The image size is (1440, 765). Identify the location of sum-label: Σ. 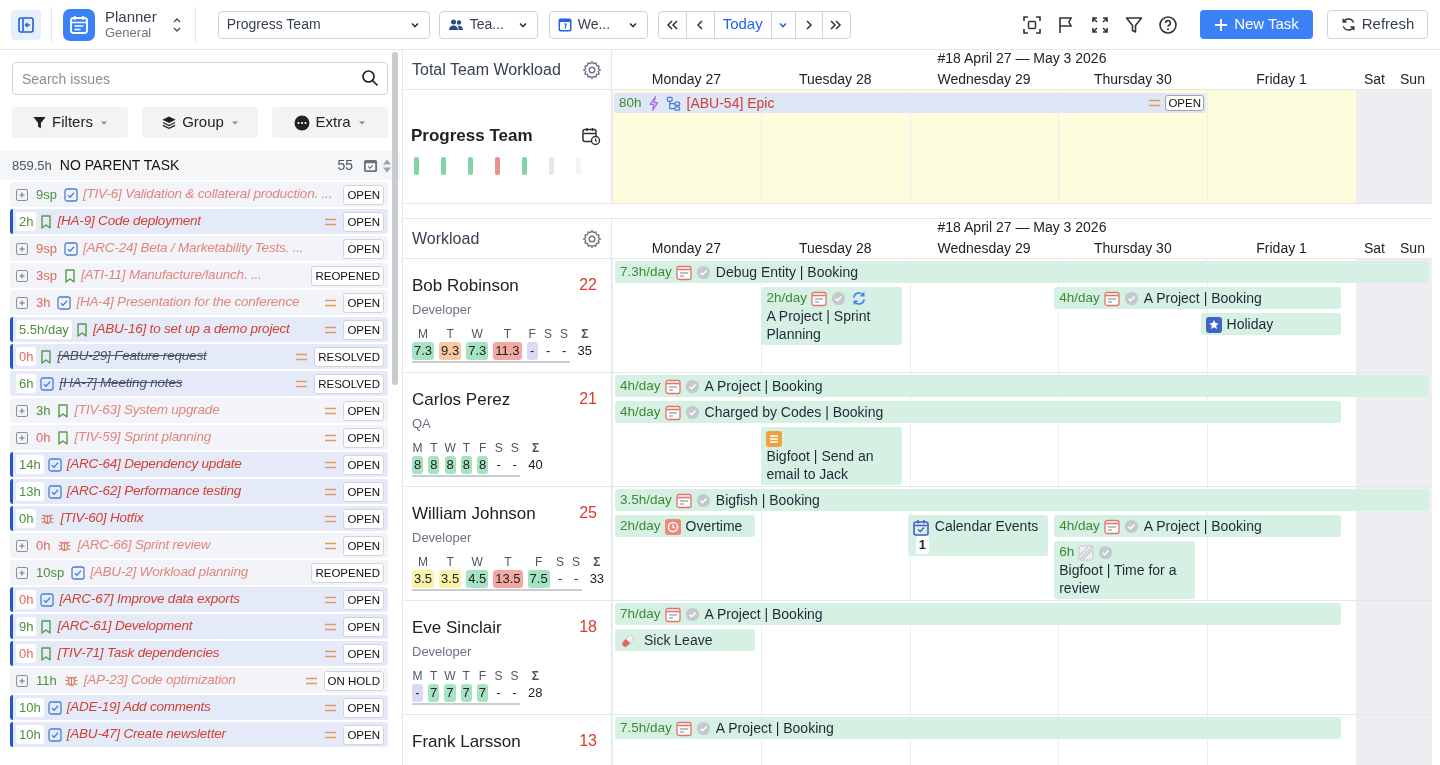
(597, 562).